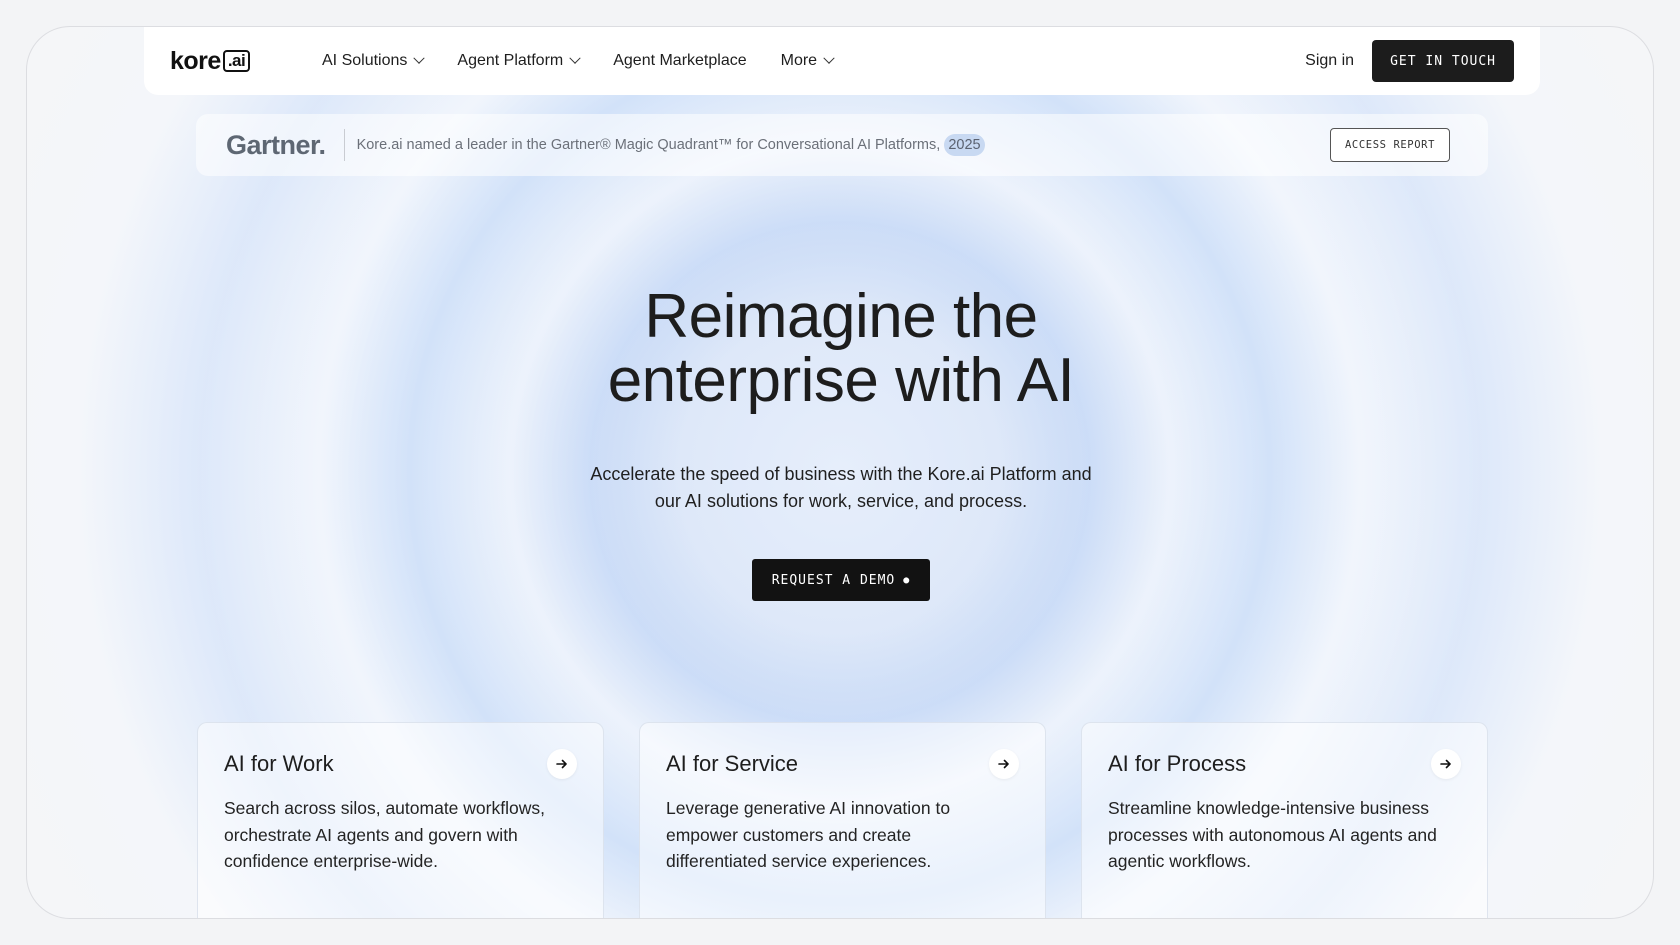 This screenshot has height=945, width=1680. I want to click on card-title: AI for Service, so click(732, 763).